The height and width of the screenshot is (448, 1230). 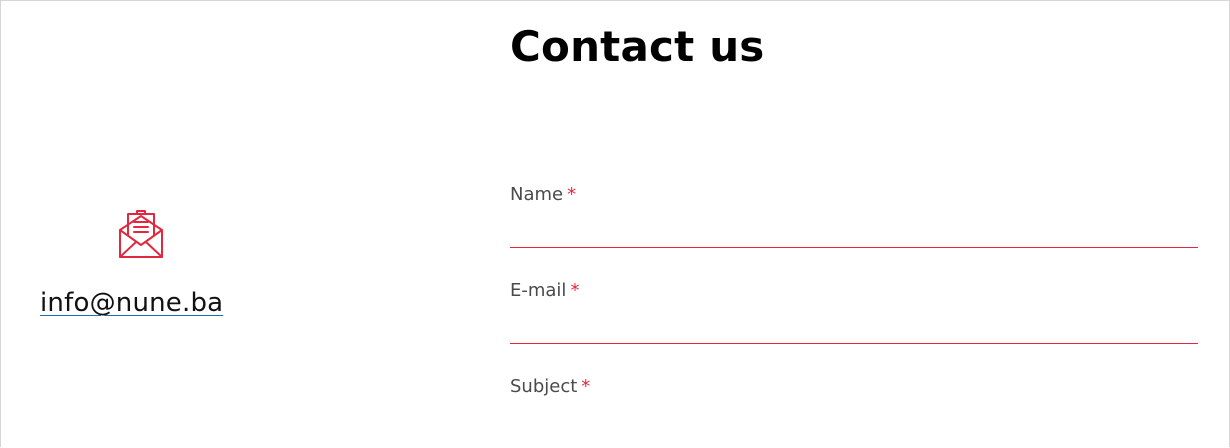 I want to click on email-field-group: E-mail *, so click(x=854, y=312).